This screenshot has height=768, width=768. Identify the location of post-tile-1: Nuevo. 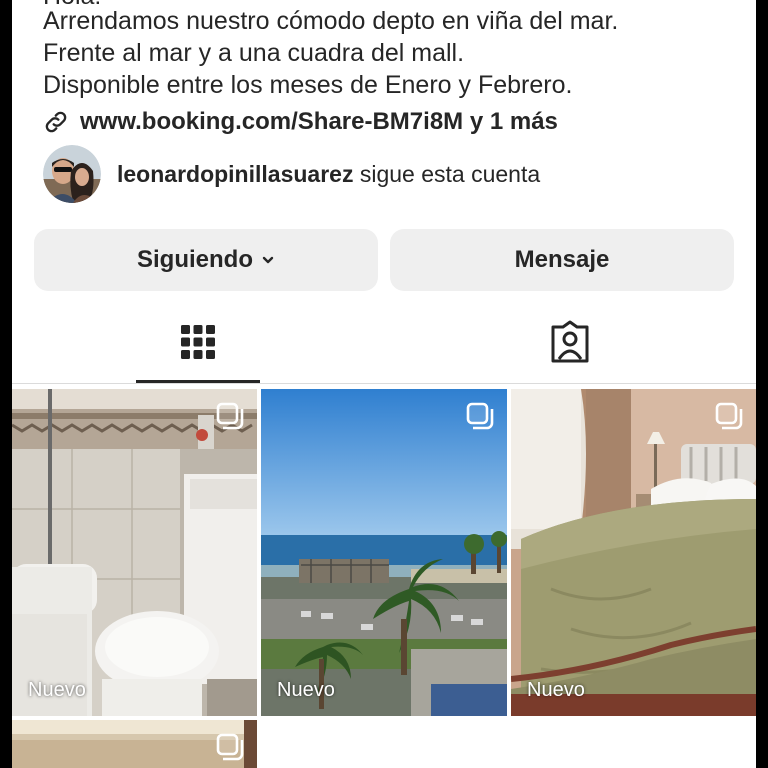
(134, 552).